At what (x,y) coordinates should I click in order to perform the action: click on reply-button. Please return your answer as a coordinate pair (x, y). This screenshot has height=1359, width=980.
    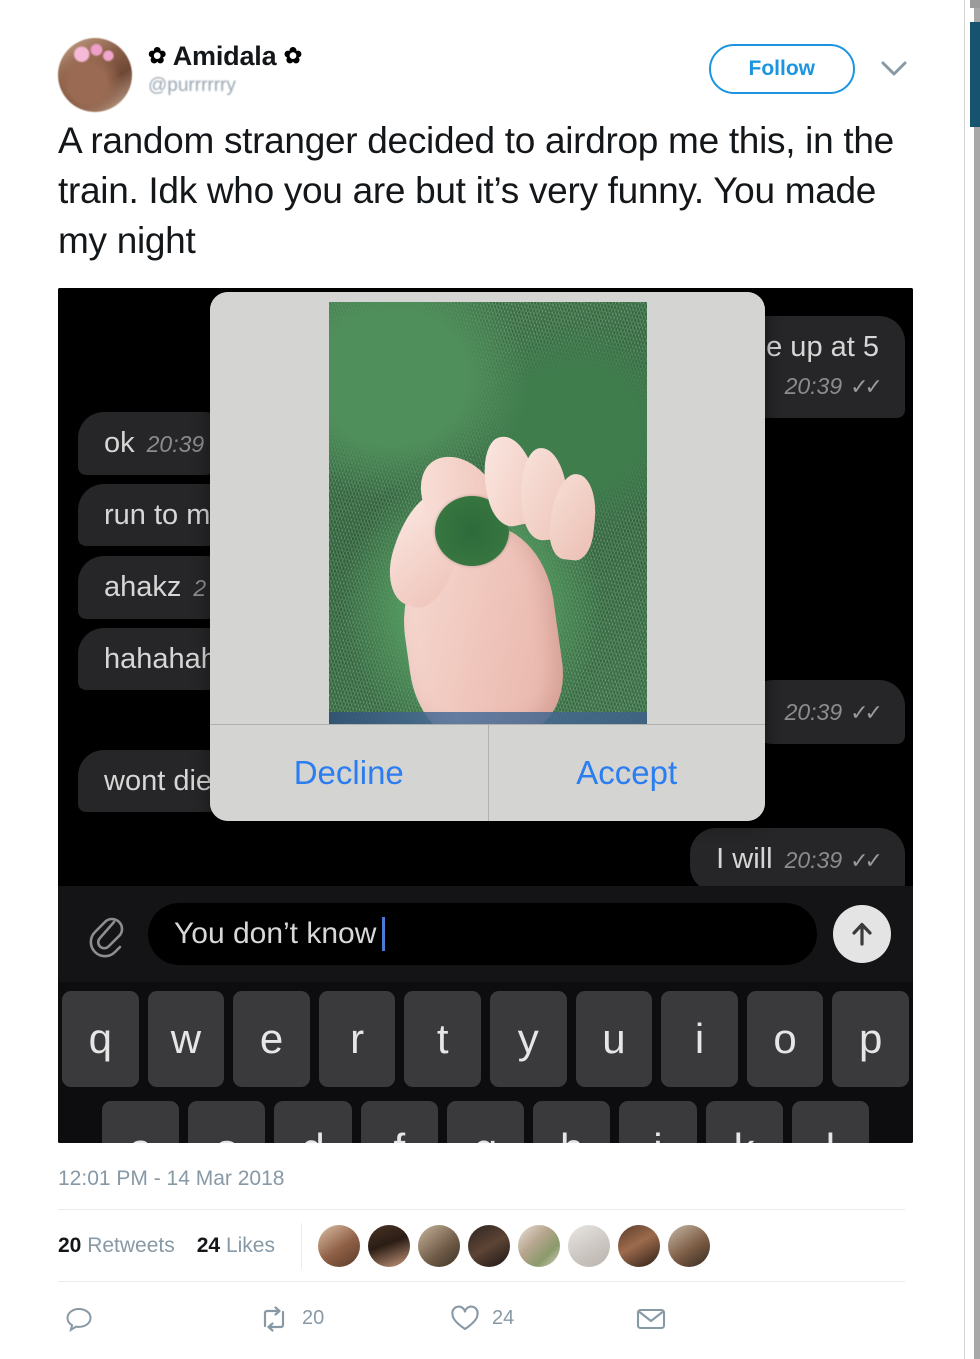
    Looking at the image, I should click on (134, 1319).